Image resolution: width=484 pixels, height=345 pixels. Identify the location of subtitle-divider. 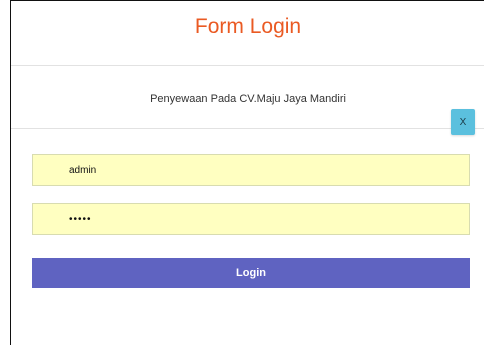
(247, 128).